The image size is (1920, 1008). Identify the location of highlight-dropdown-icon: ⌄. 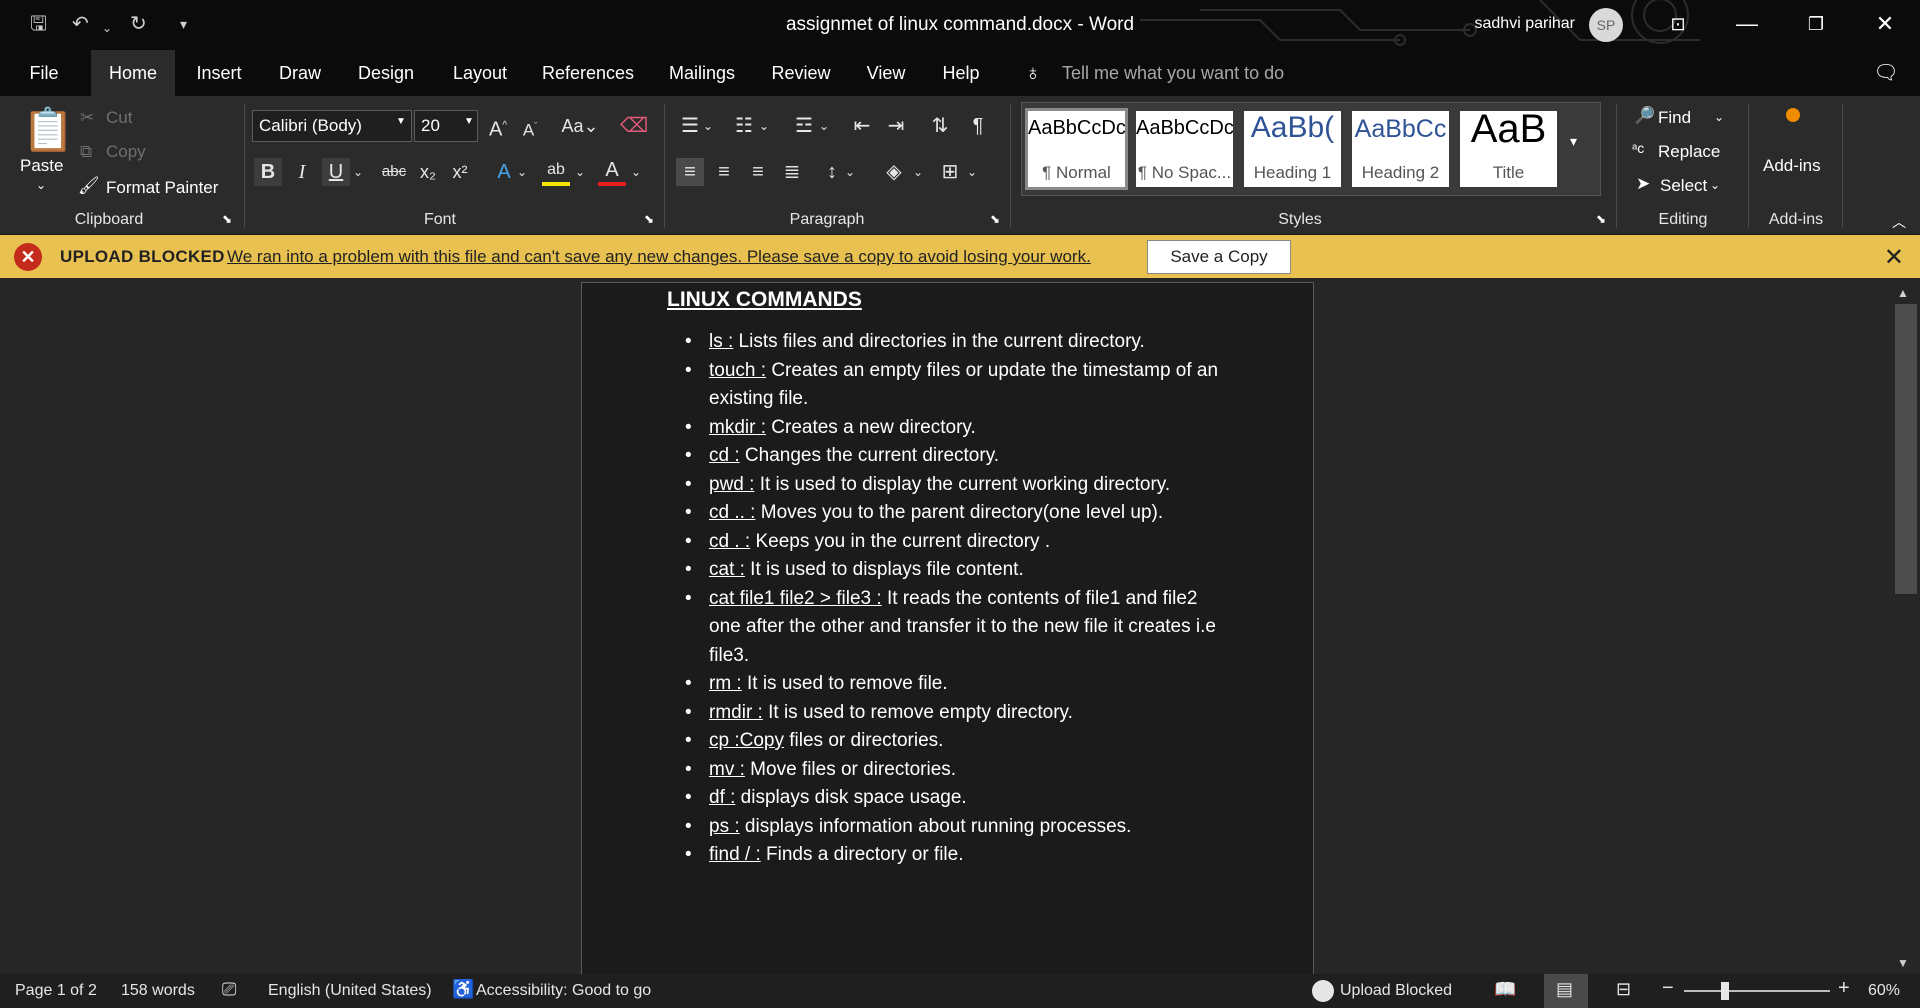
(580, 172).